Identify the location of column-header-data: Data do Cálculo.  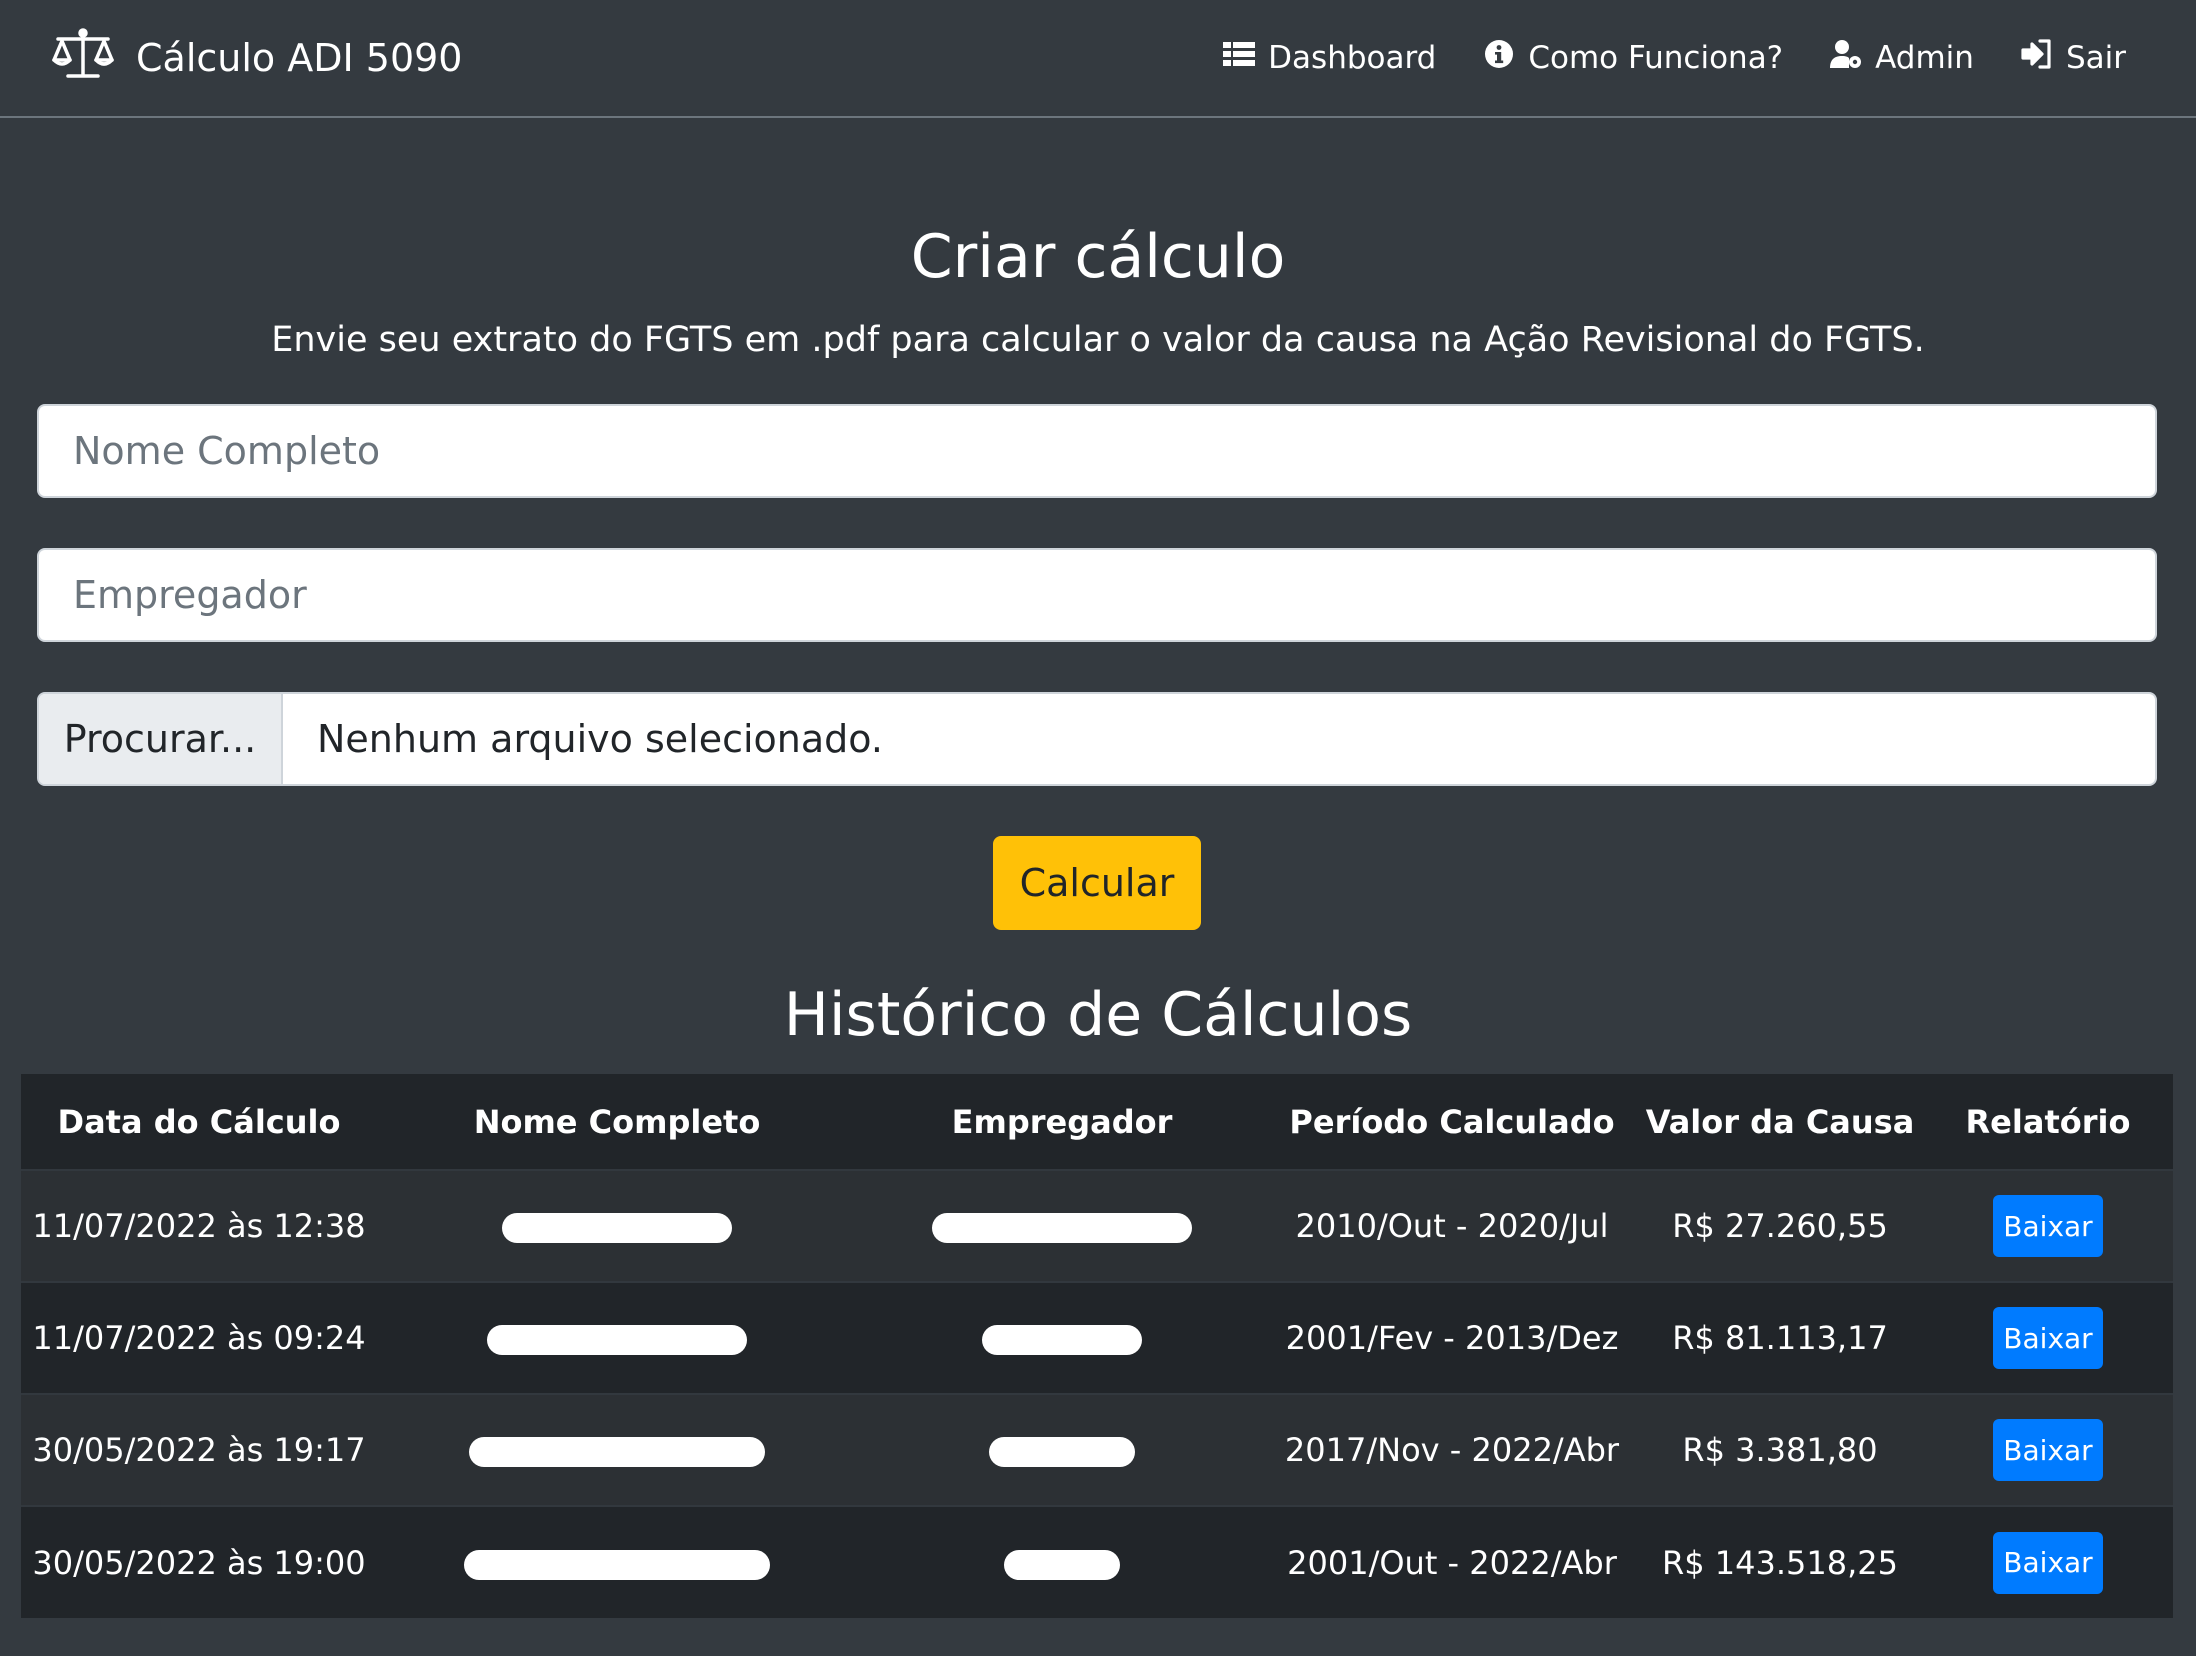
(199, 1122).